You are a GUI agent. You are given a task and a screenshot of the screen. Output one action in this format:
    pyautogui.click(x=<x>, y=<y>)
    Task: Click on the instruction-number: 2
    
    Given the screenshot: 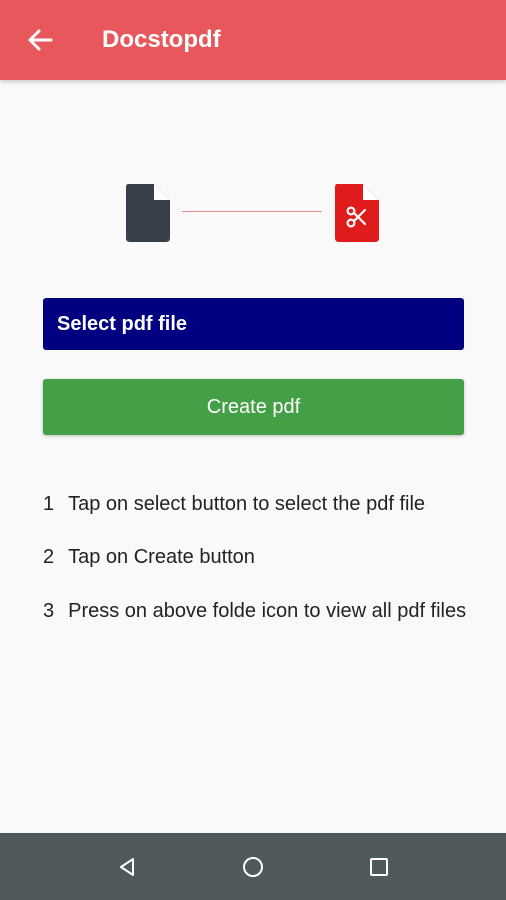 What is the action you would take?
    pyautogui.click(x=49, y=557)
    